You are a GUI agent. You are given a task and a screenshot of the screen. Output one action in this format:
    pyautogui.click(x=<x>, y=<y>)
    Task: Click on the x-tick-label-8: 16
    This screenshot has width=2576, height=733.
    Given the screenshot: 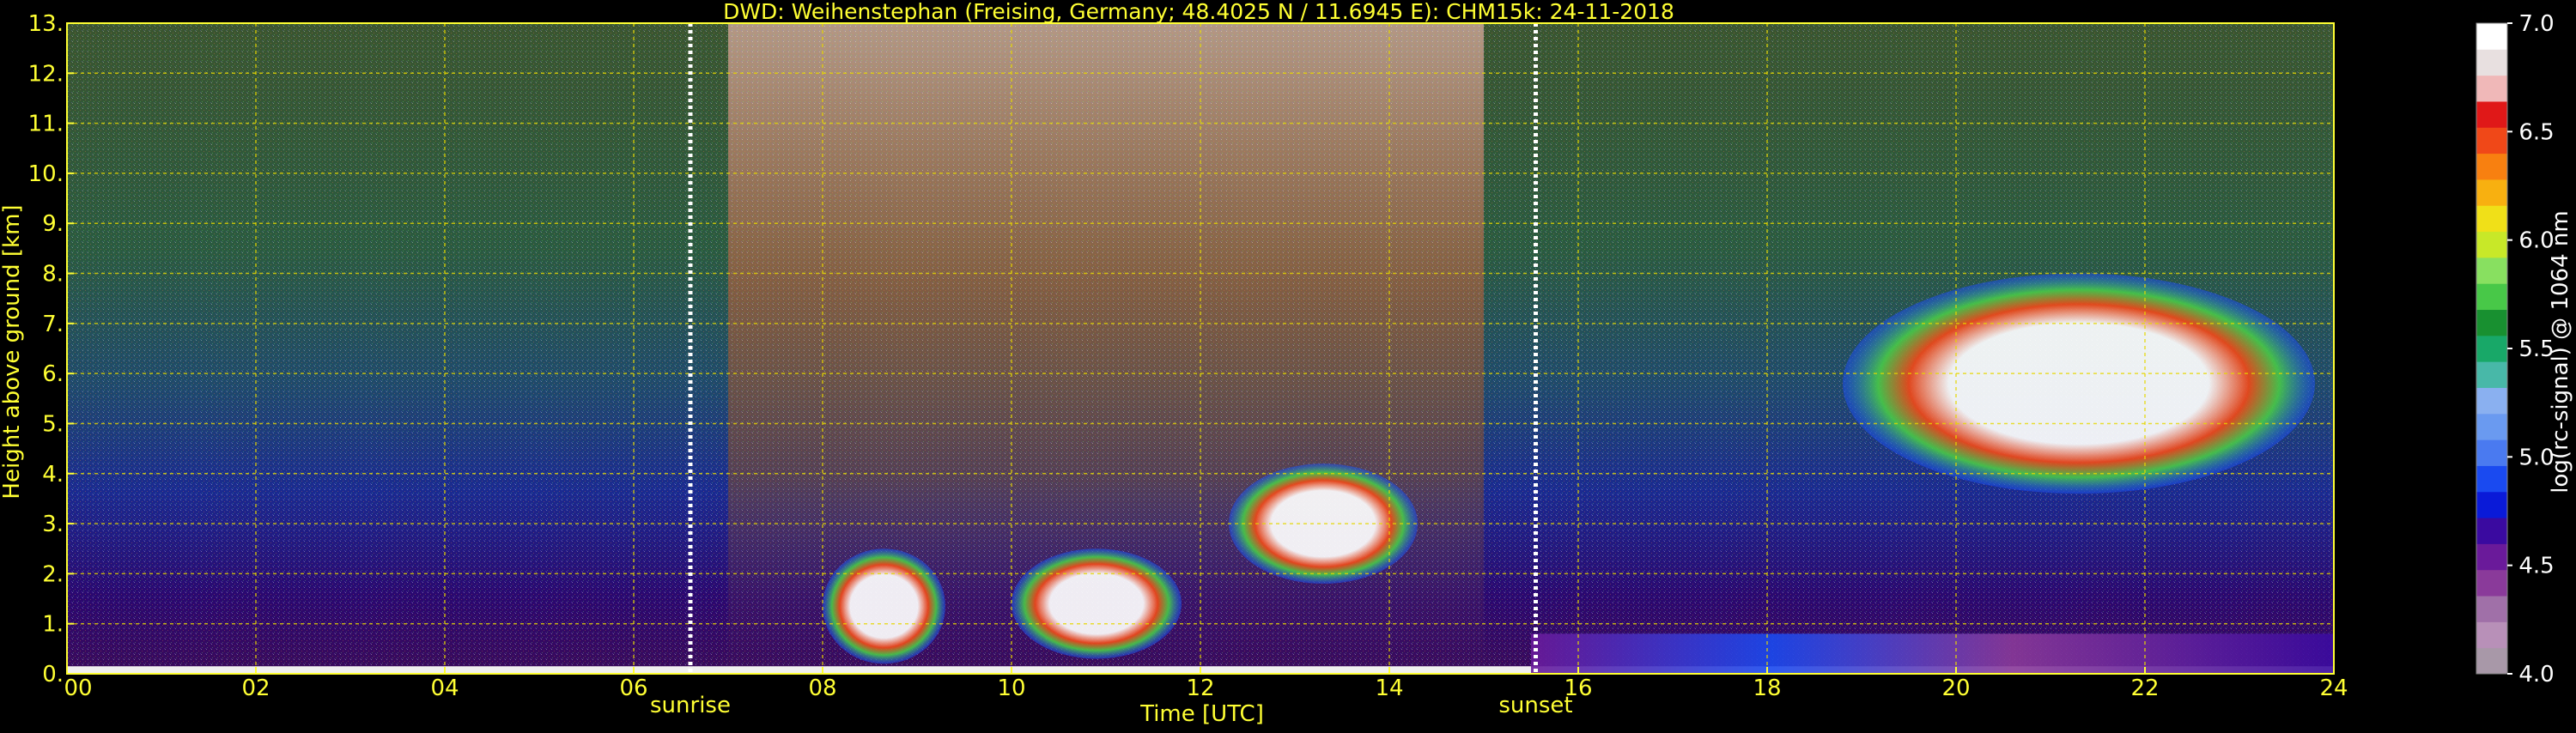 What is the action you would take?
    pyautogui.click(x=1578, y=688)
    